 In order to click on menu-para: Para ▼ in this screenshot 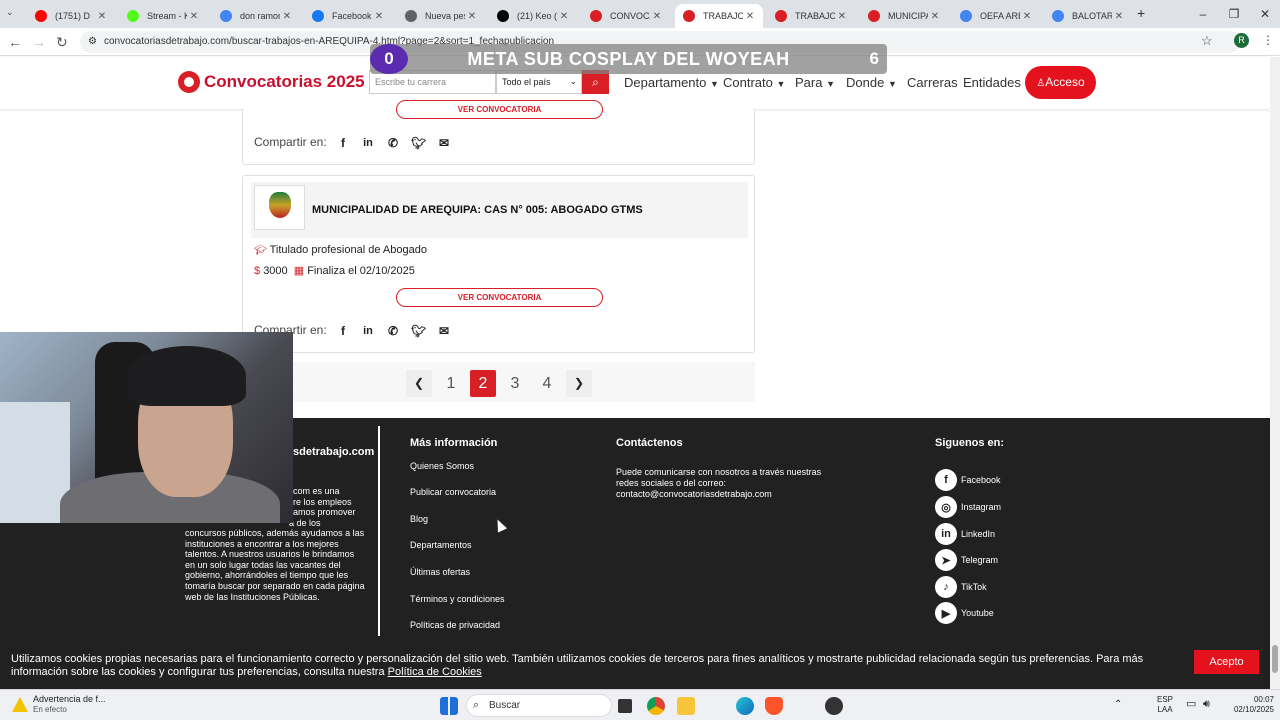, I will do `click(815, 82)`.